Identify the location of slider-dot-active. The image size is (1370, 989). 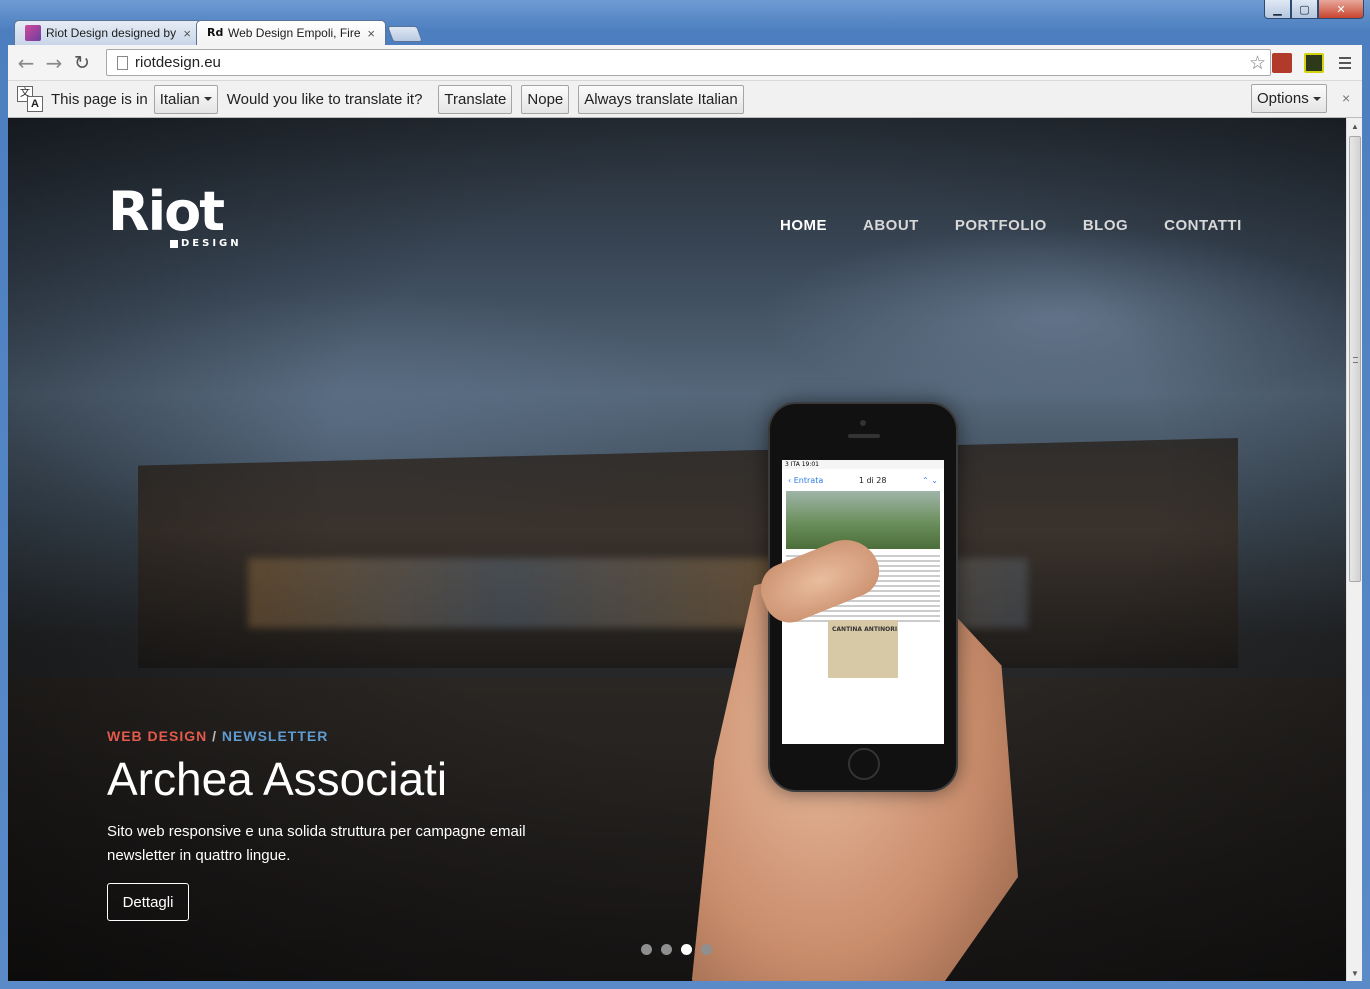
(686, 949).